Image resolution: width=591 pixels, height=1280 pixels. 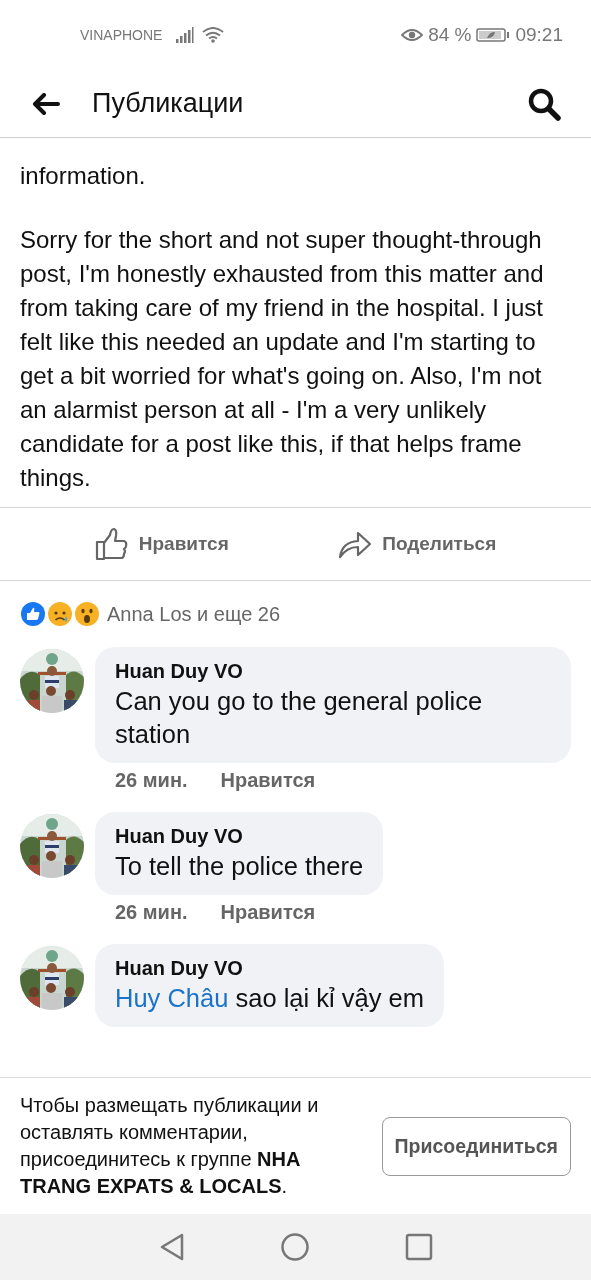 I want to click on post-text: information., so click(x=83, y=176).